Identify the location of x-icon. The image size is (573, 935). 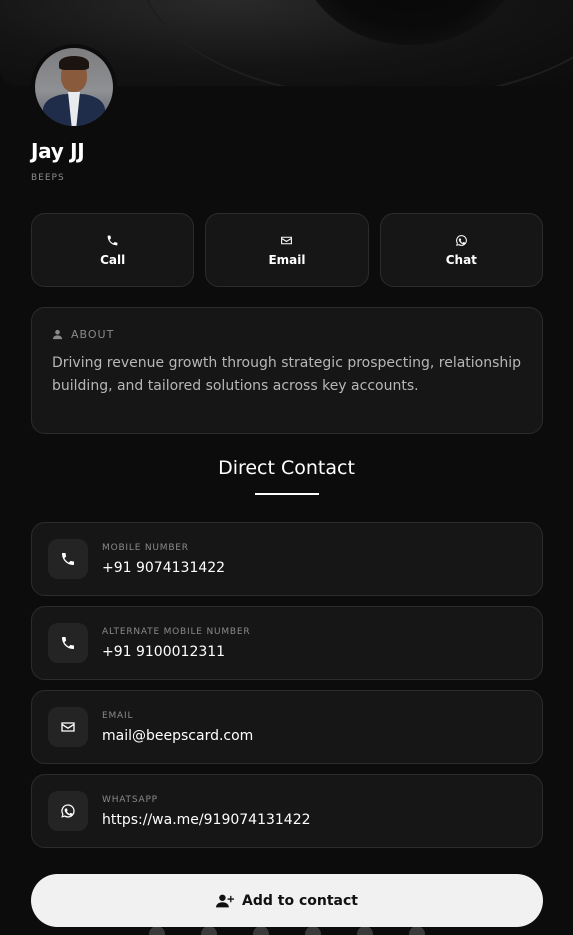
(208, 930).